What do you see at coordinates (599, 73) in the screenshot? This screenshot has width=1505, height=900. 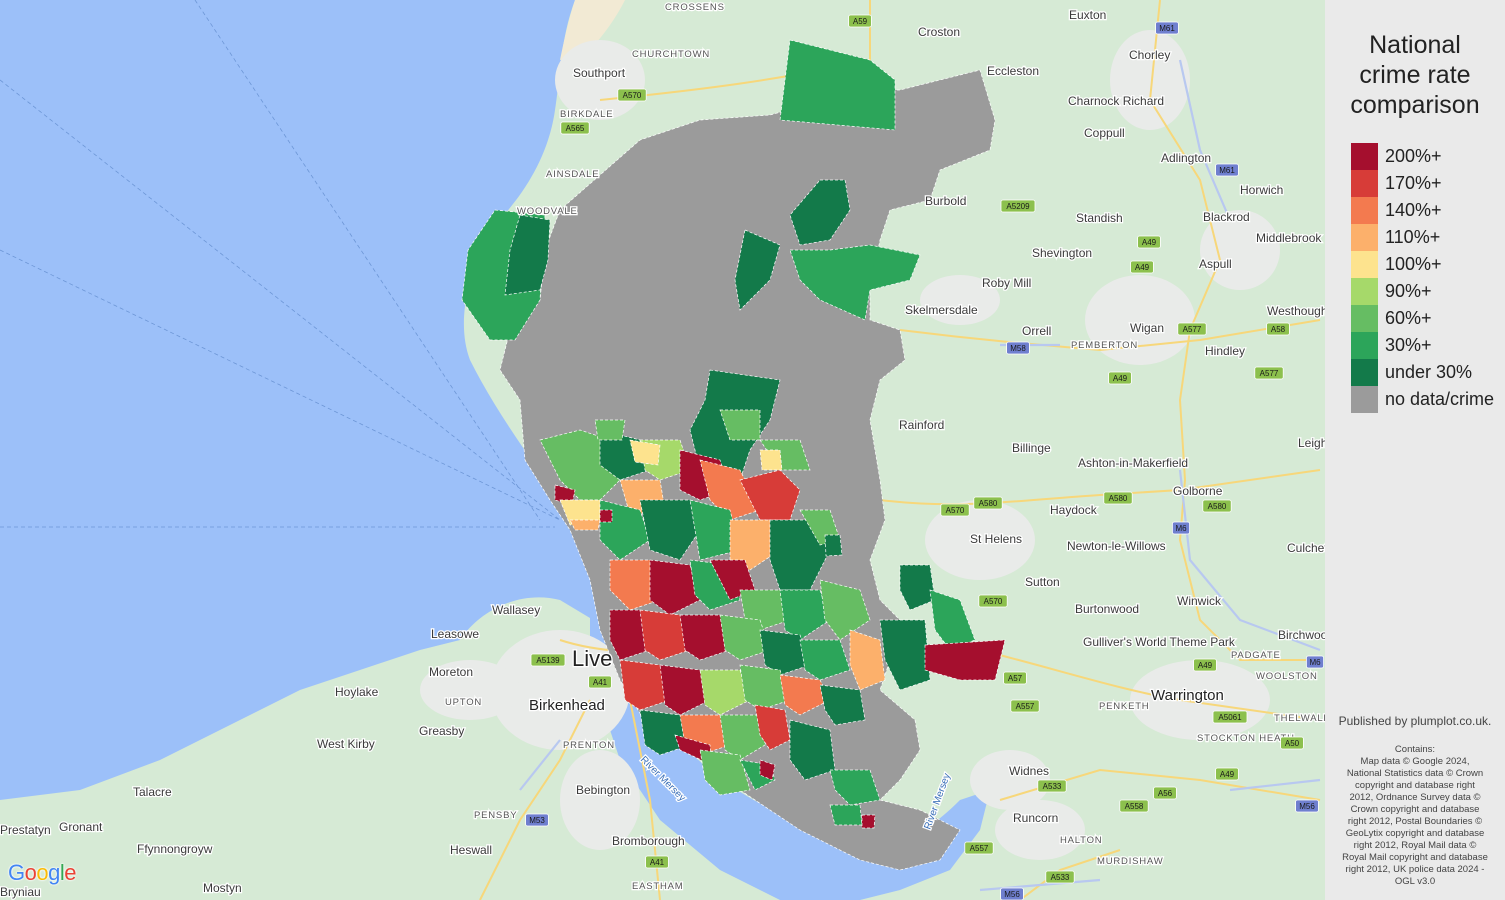 I see `place-label: Southport` at bounding box center [599, 73].